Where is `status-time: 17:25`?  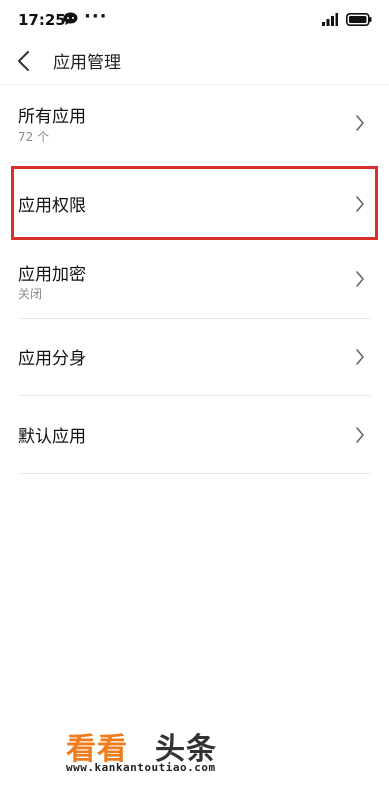
status-time: 17:25 is located at coordinates (42, 20).